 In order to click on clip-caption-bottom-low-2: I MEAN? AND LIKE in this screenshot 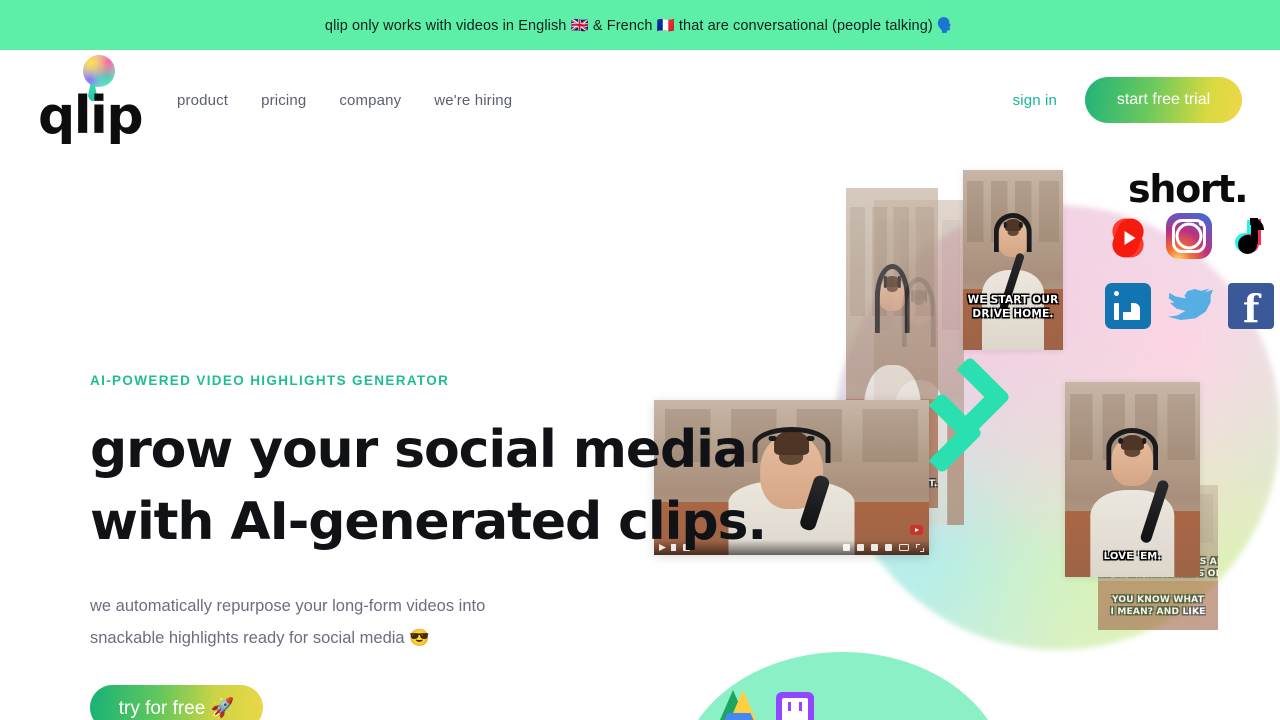, I will do `click(1158, 612)`.